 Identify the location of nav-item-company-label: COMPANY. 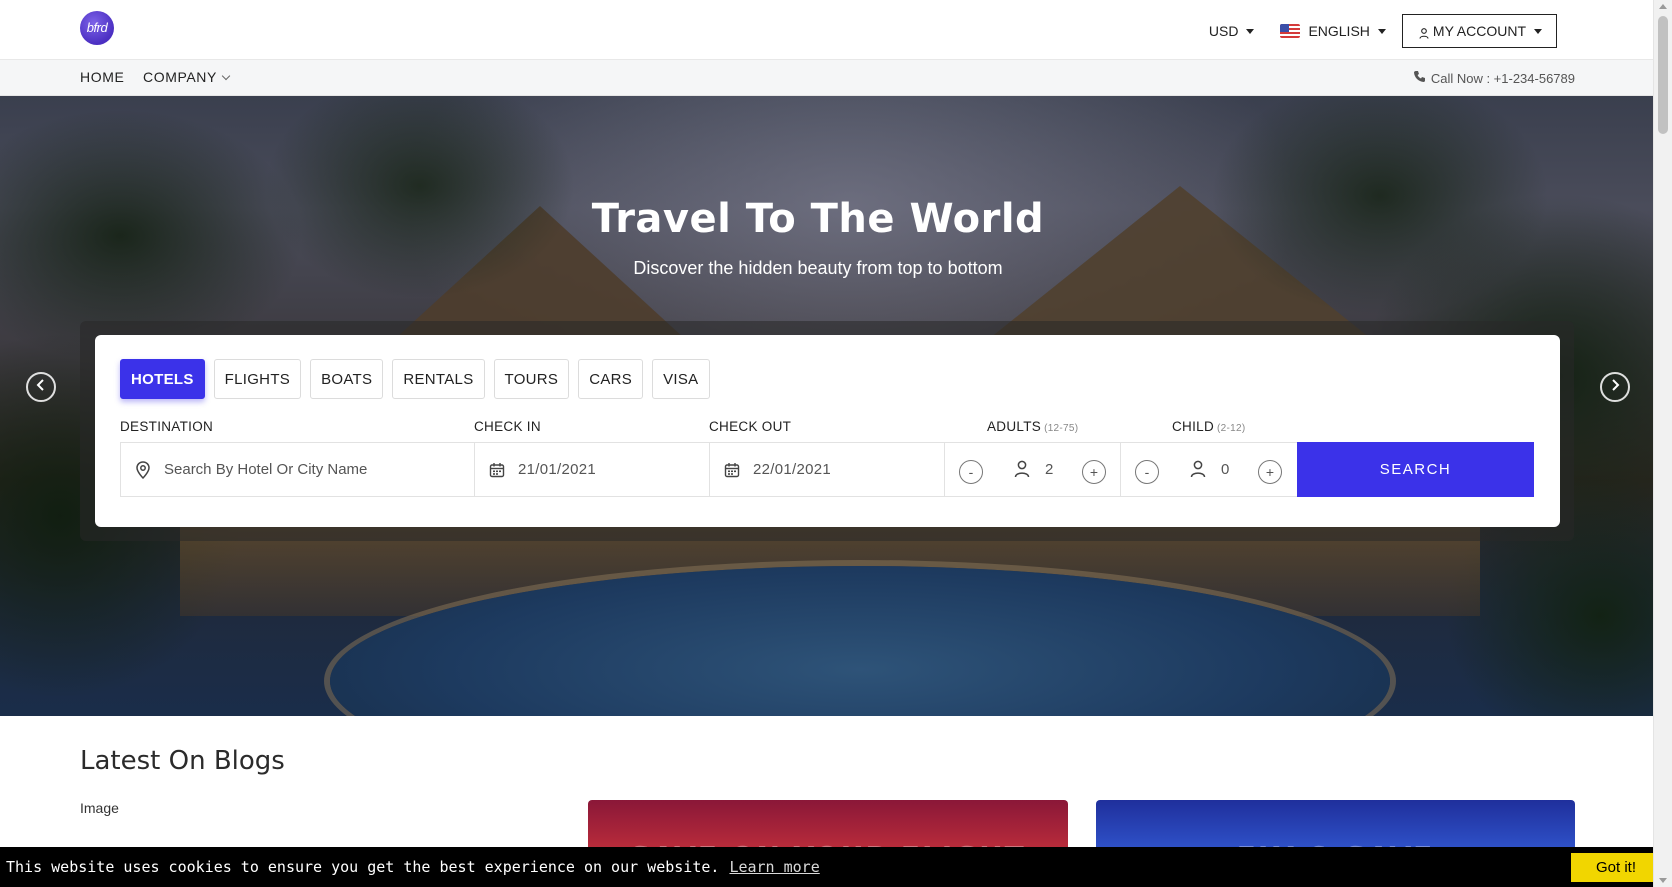
(180, 77).